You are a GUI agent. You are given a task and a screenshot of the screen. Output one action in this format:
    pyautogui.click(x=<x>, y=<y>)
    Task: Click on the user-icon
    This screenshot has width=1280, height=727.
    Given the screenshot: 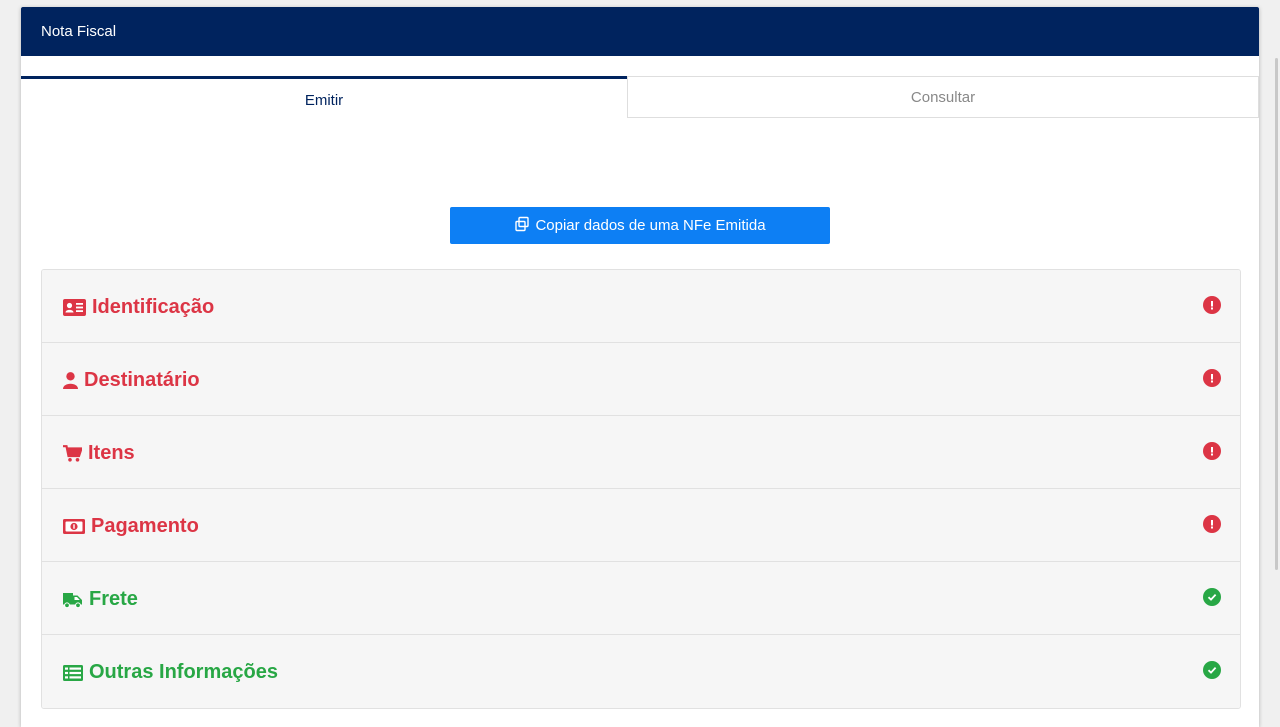 What is the action you would take?
    pyautogui.click(x=70, y=380)
    